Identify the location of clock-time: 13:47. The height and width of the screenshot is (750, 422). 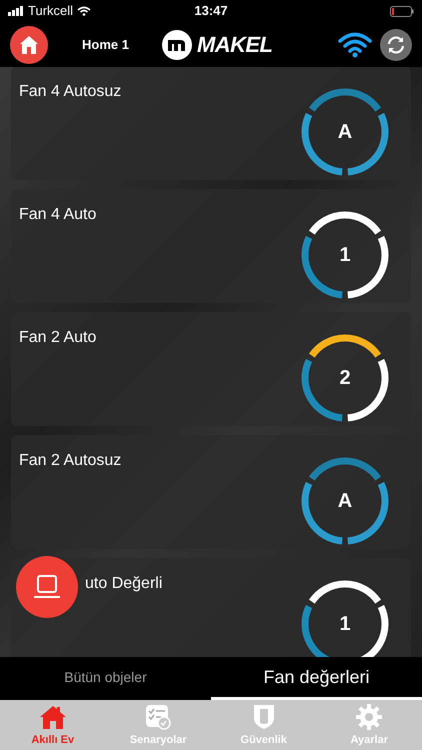
(211, 11).